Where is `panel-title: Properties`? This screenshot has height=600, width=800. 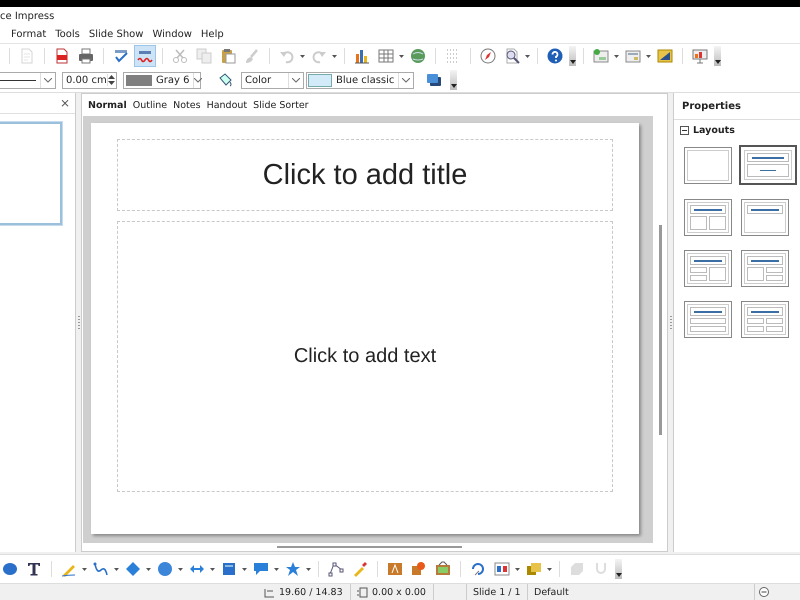
panel-title: Properties is located at coordinates (711, 106).